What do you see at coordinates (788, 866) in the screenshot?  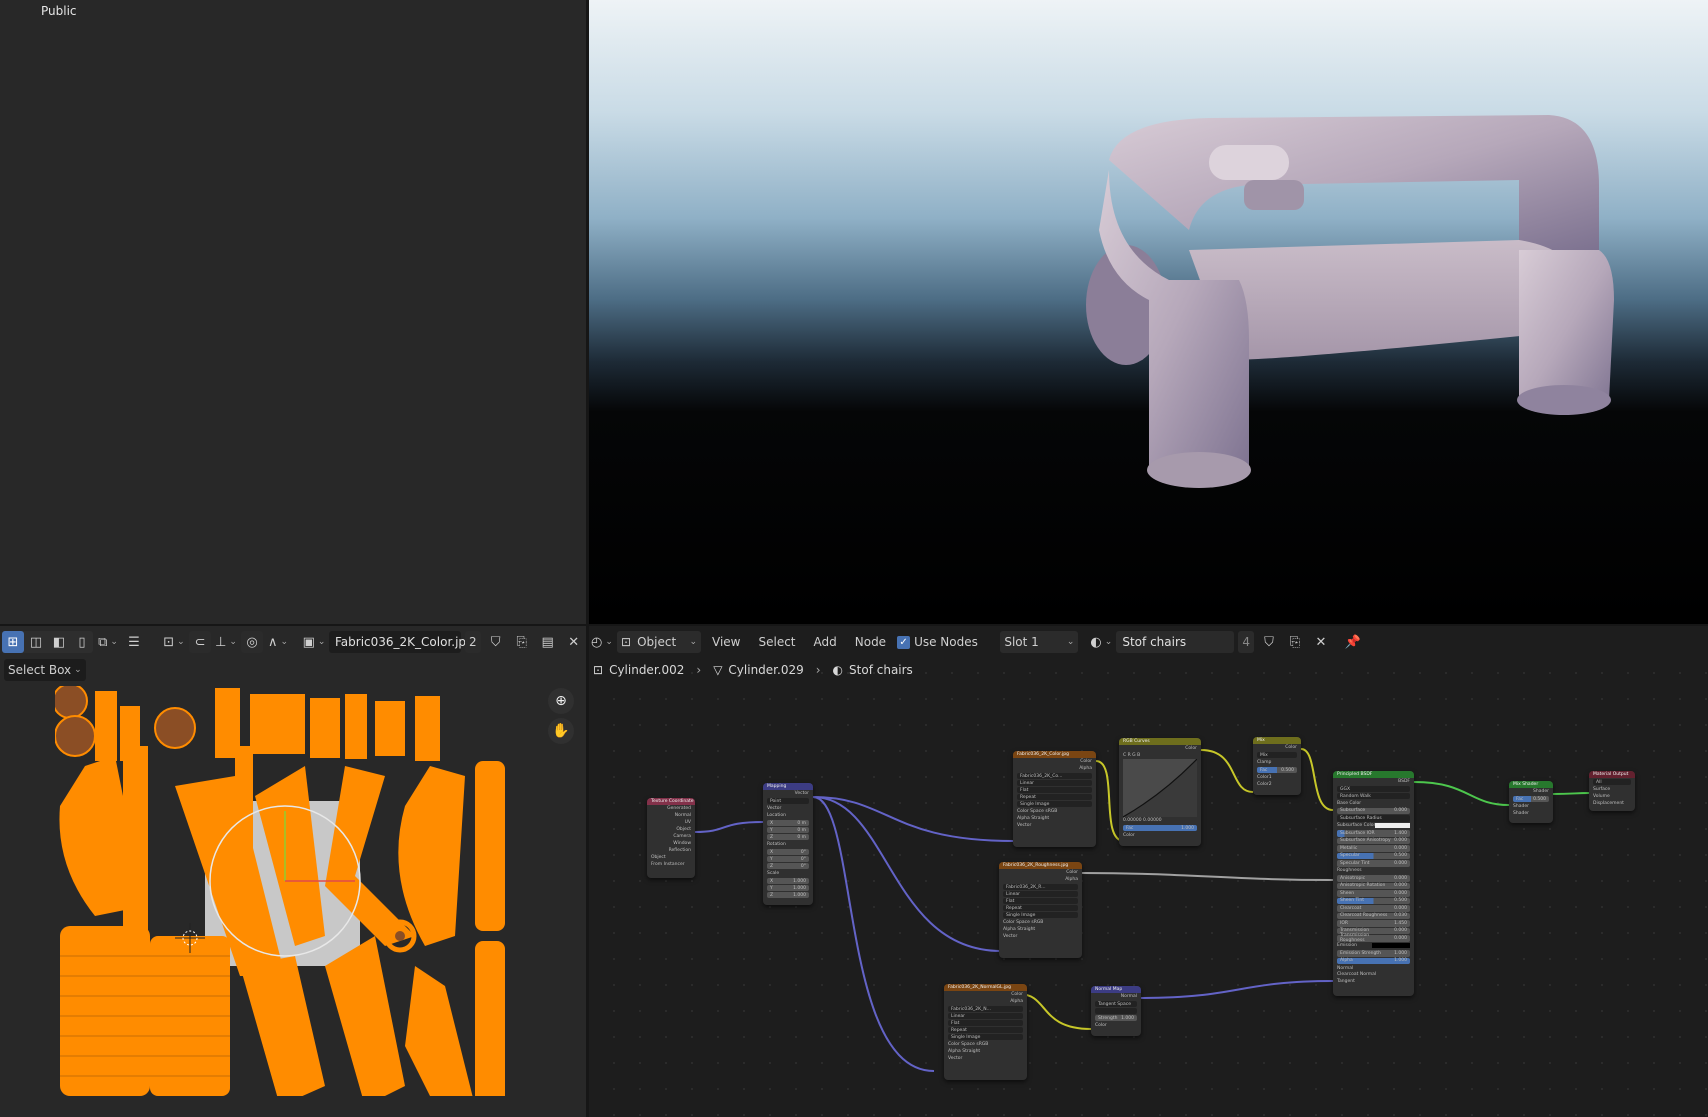 I see `rotation-z: Z 0°` at bounding box center [788, 866].